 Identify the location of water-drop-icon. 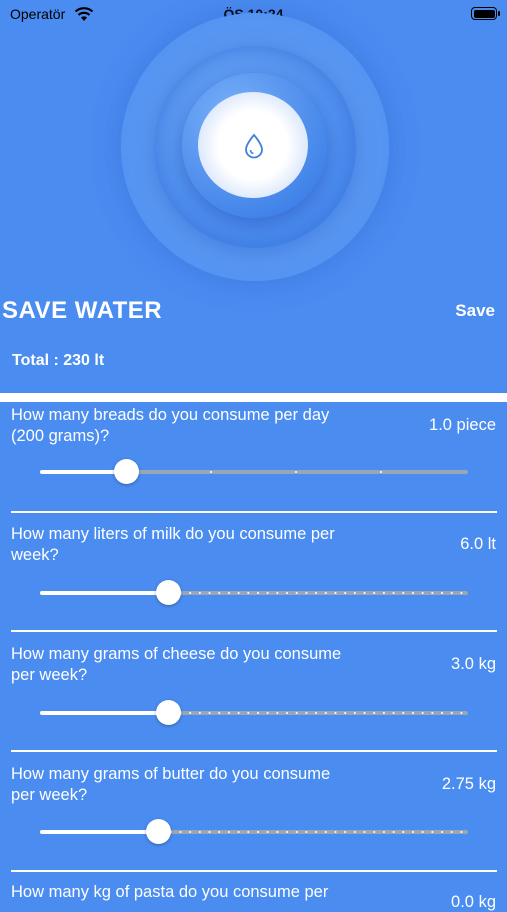
(254, 146).